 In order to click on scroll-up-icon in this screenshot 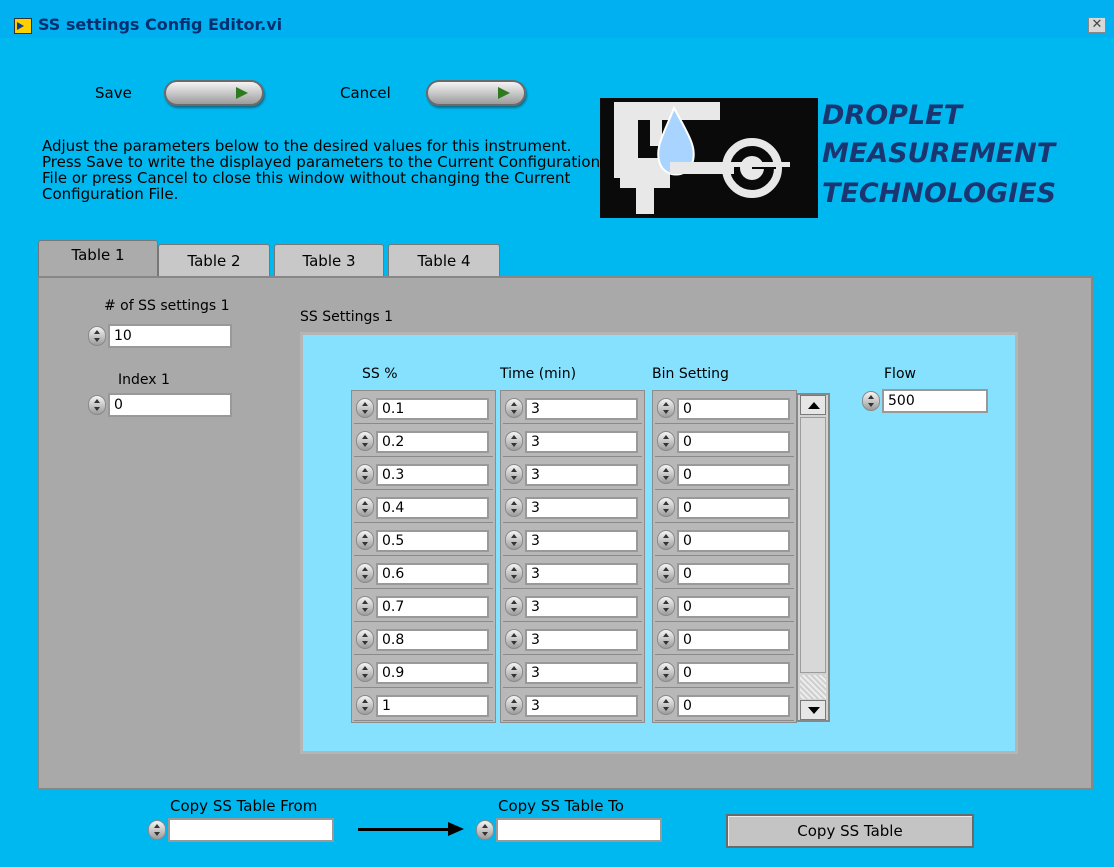, I will do `click(813, 405)`.